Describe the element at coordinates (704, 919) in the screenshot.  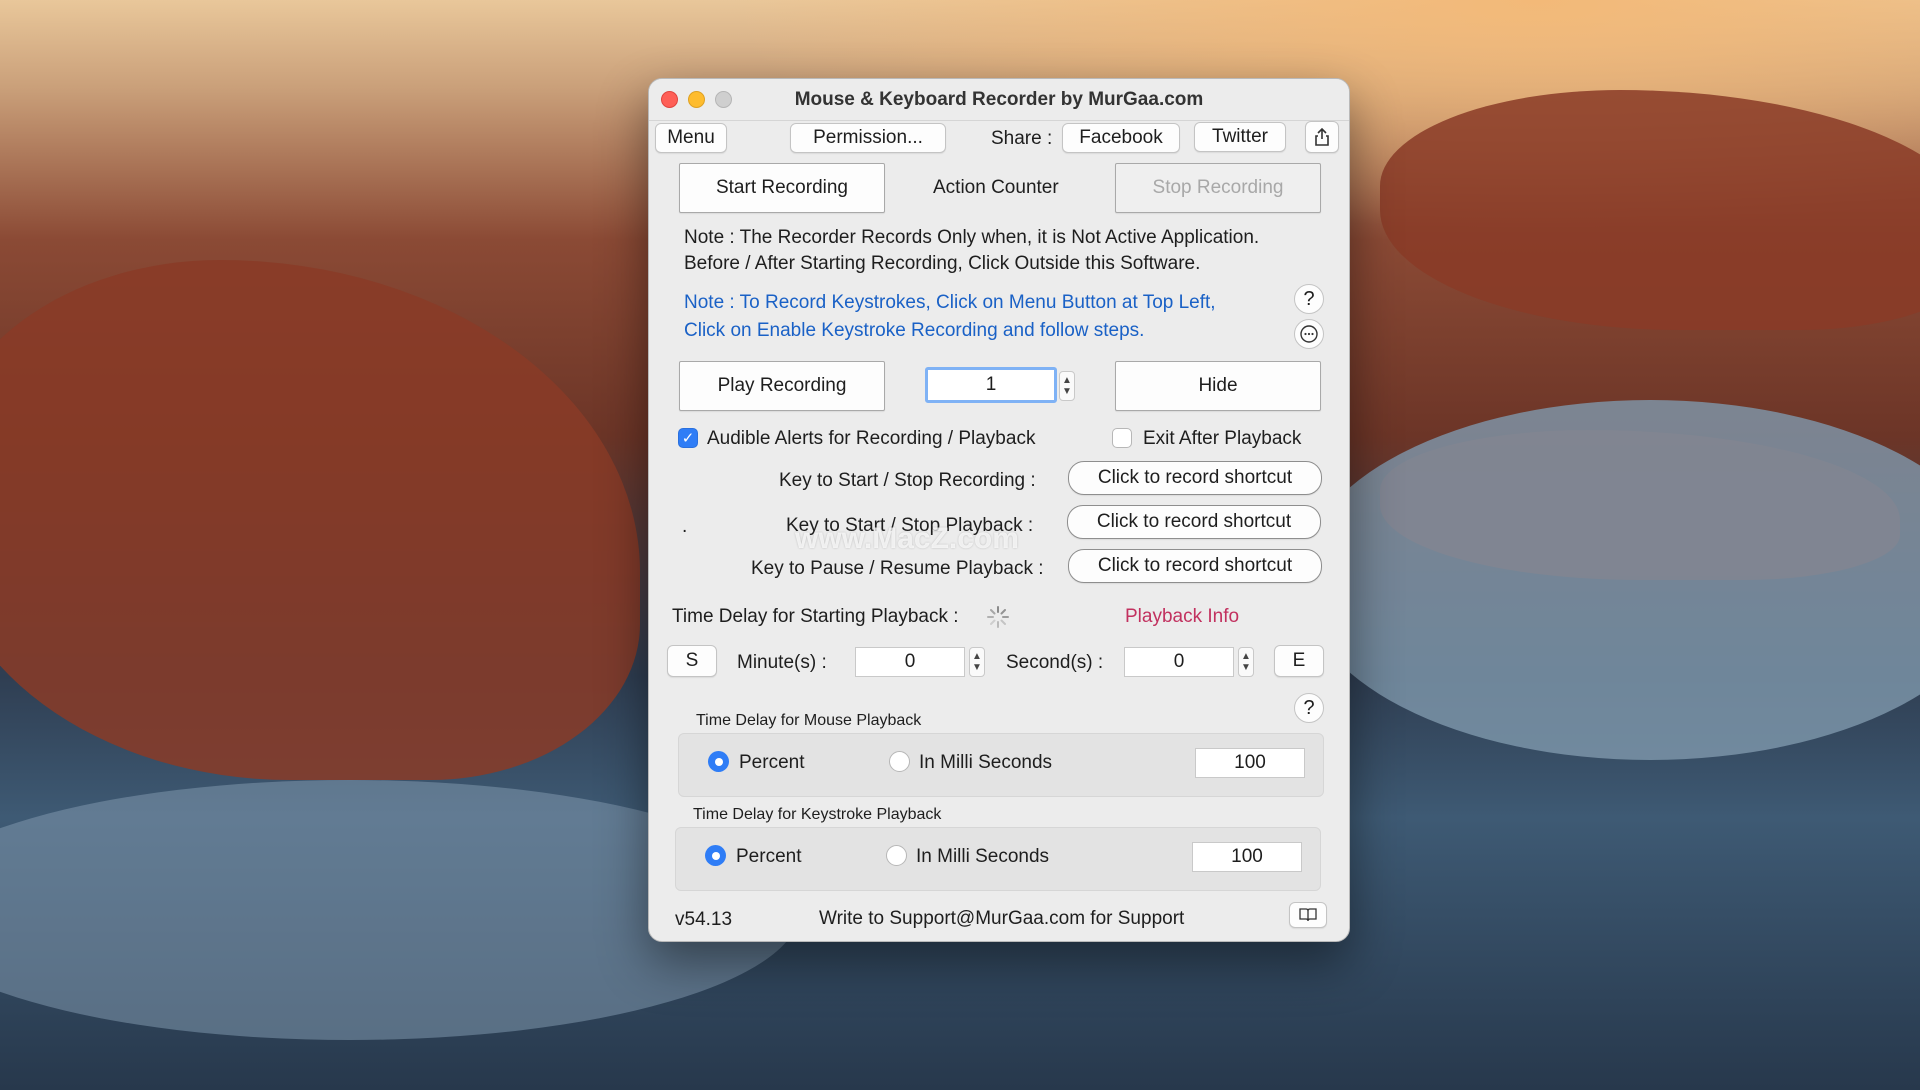
I see `version-label: v54.13` at that location.